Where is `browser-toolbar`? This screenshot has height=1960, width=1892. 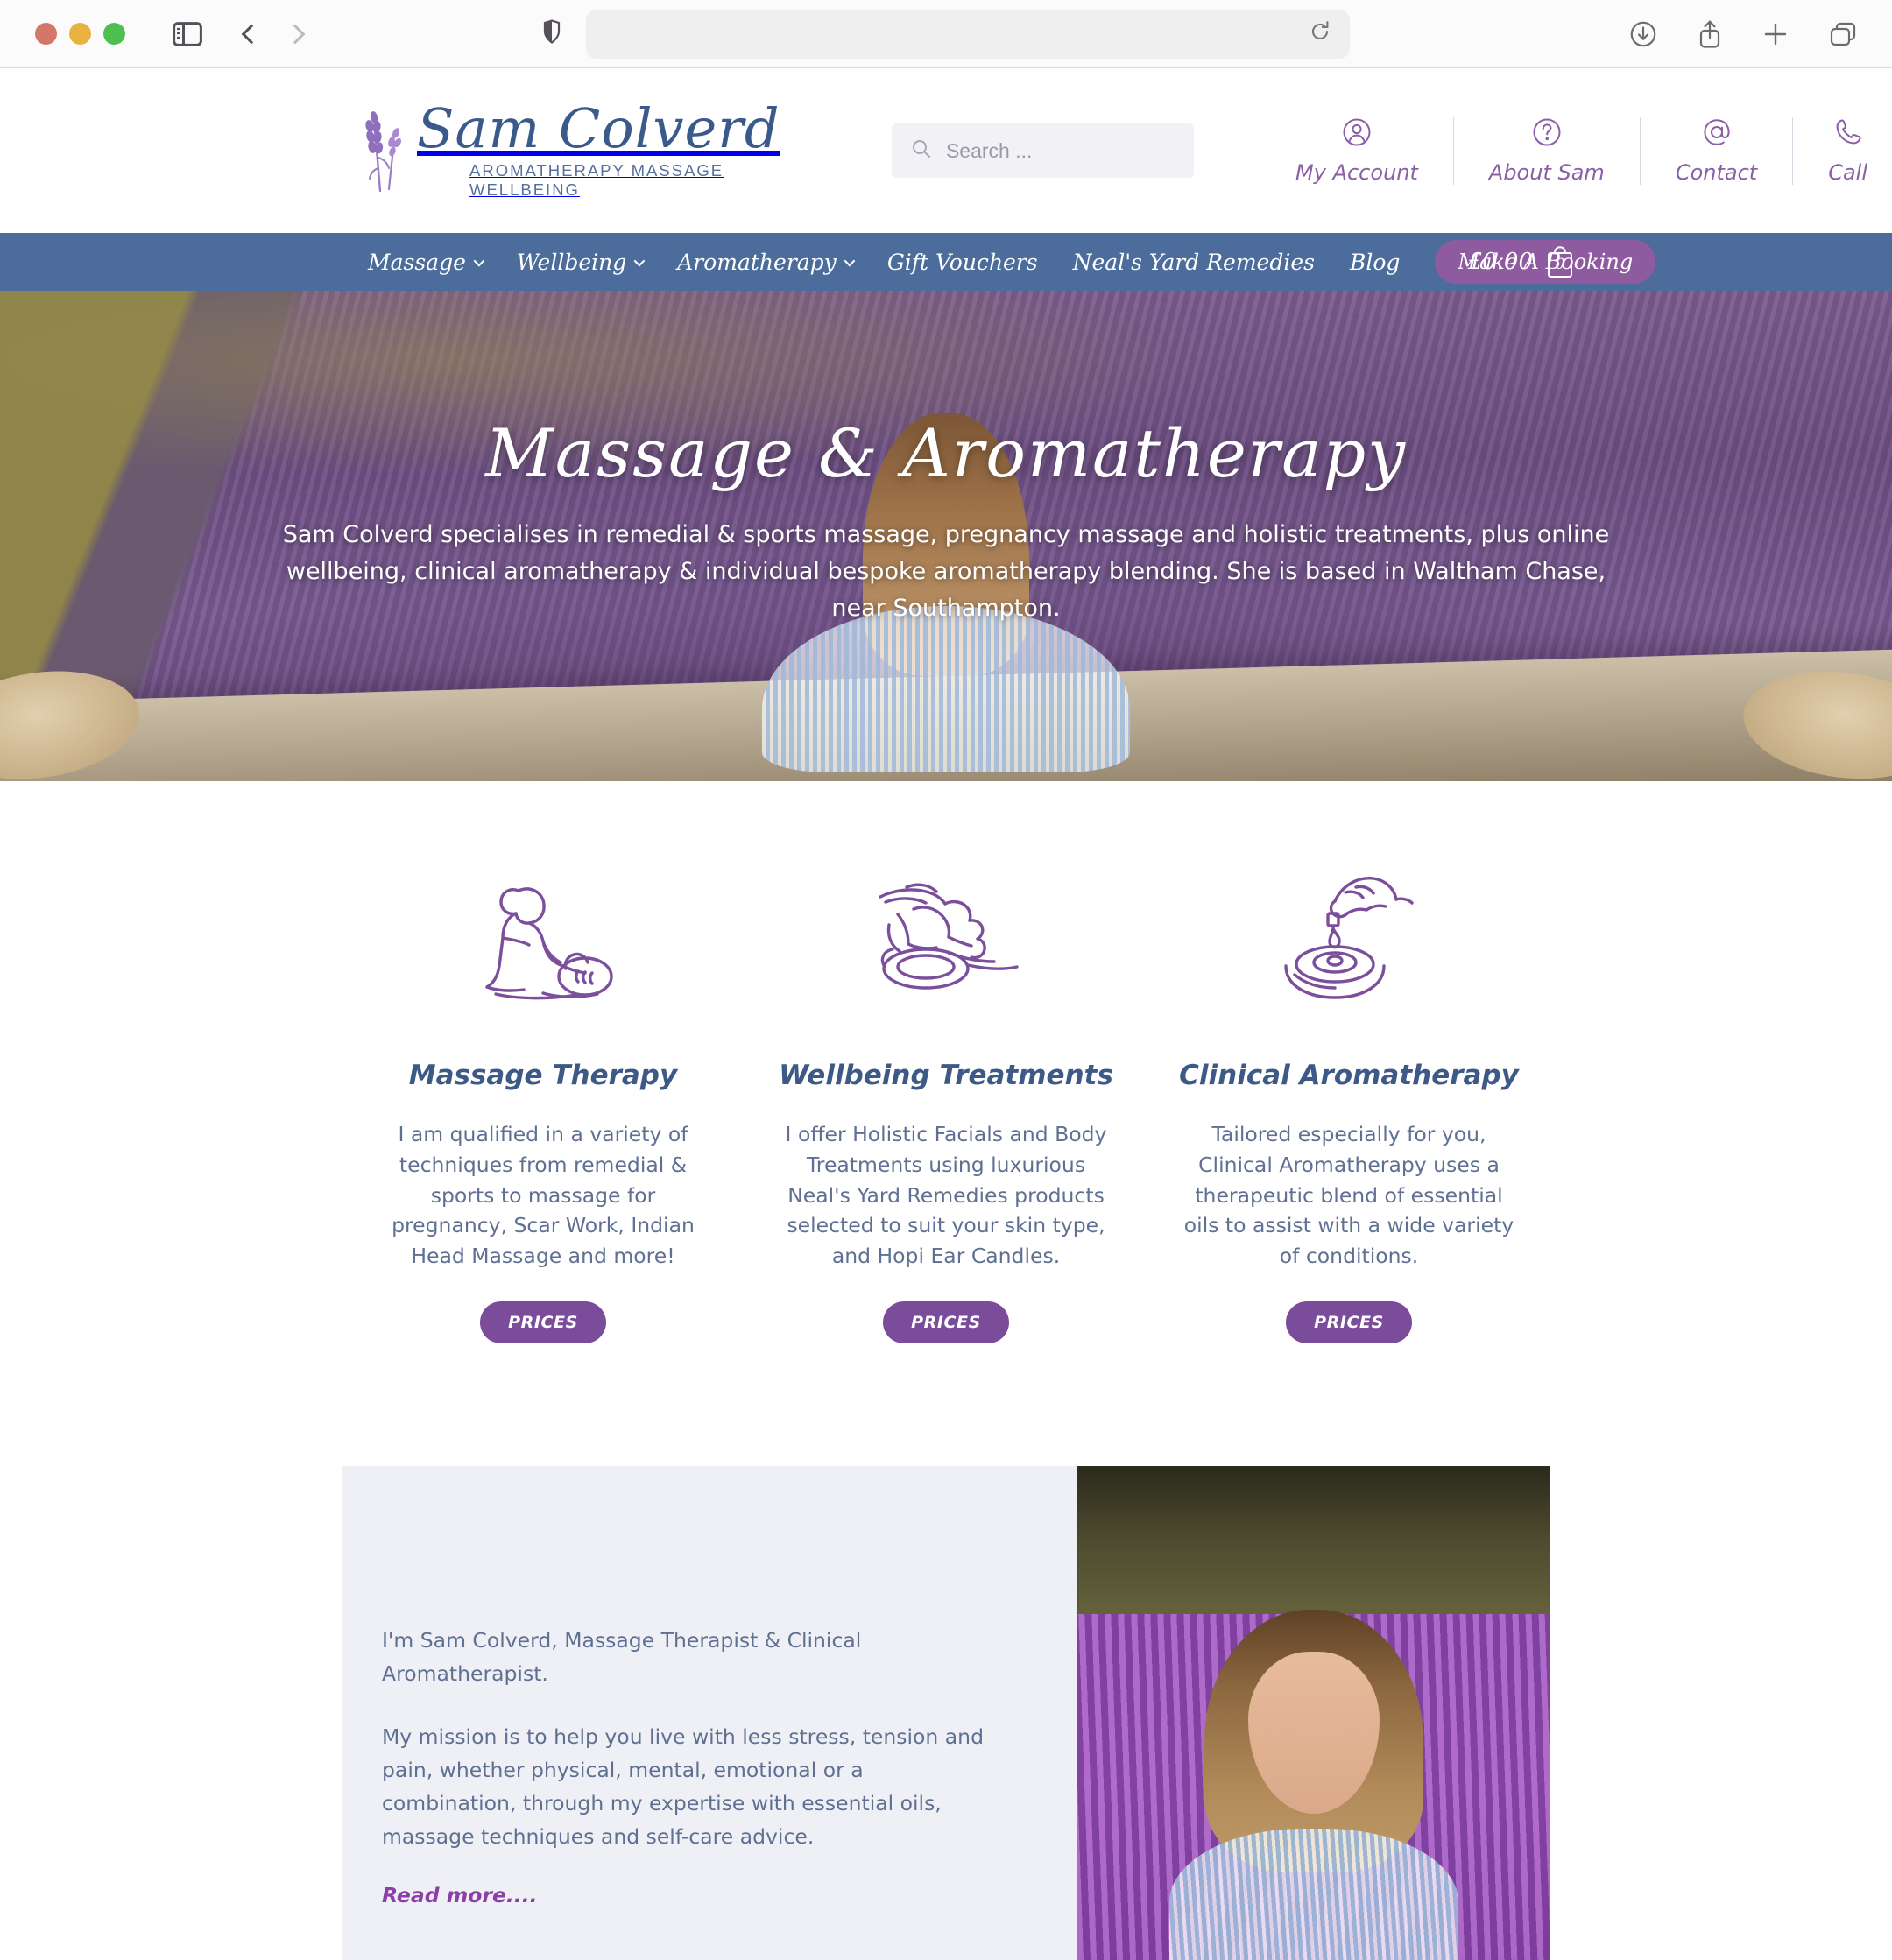 browser-toolbar is located at coordinates (946, 34).